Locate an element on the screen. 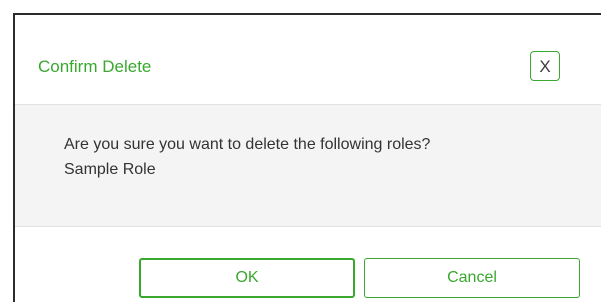 The height and width of the screenshot is (304, 605). role-name: Sample Role is located at coordinates (110, 169).